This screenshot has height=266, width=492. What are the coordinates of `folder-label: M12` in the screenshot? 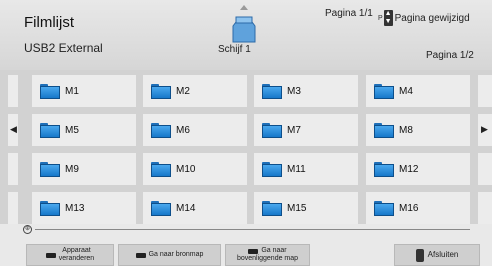 It's located at (409, 169).